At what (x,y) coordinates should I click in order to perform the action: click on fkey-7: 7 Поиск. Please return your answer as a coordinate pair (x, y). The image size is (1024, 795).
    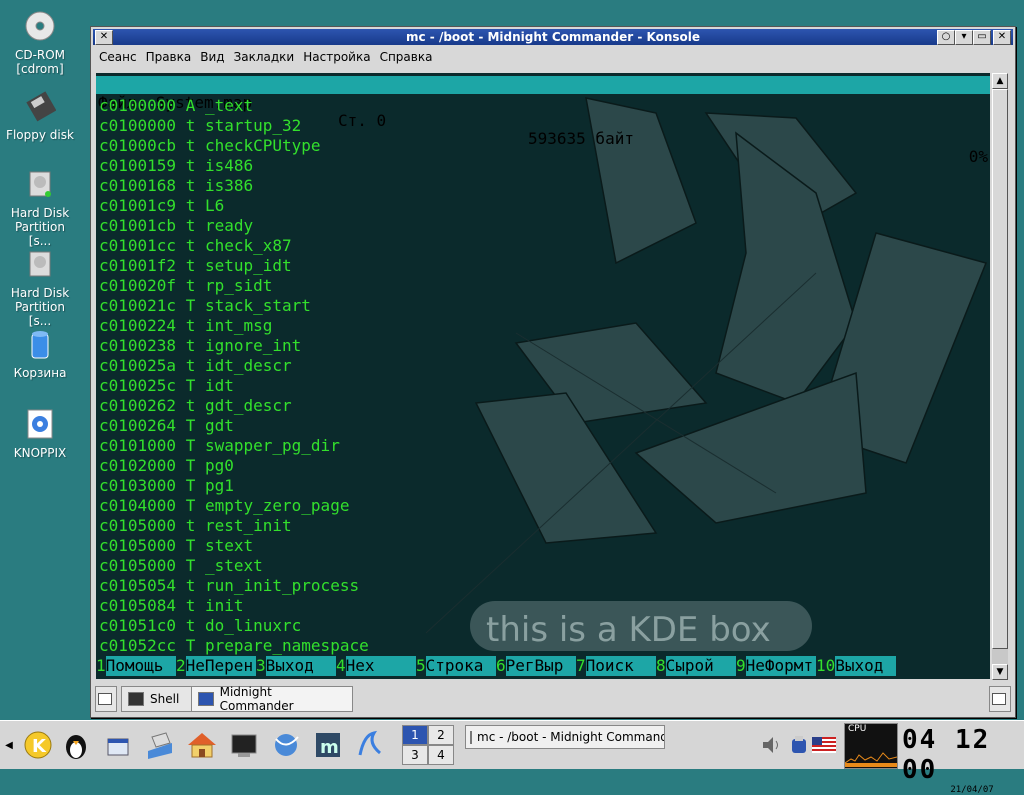
    Looking at the image, I should click on (616, 666).